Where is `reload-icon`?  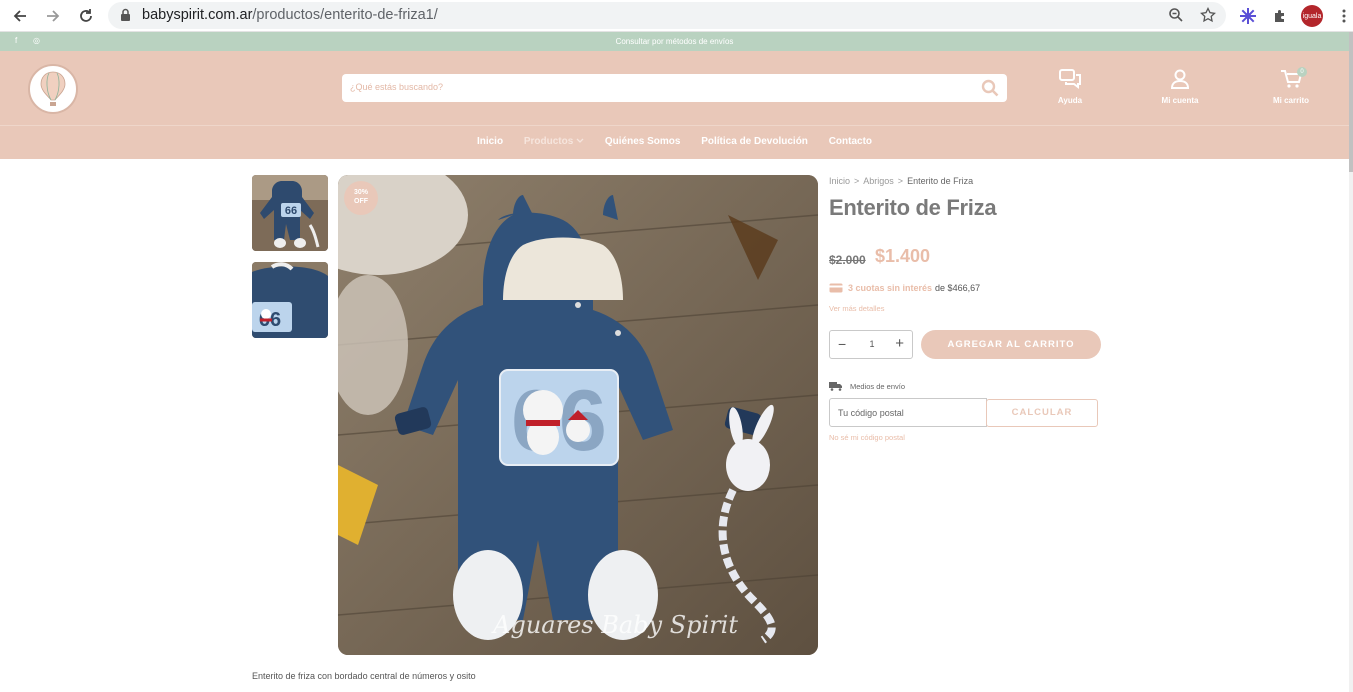 reload-icon is located at coordinates (86, 16).